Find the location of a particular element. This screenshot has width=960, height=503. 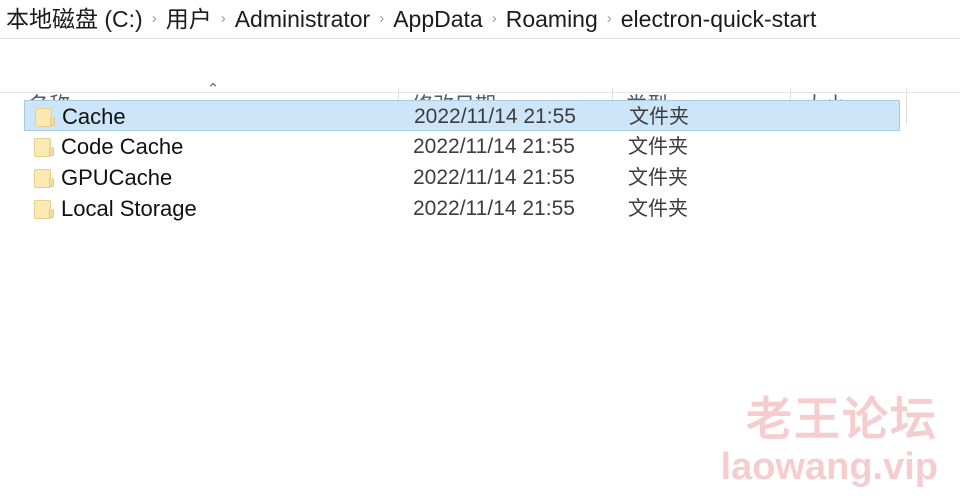

table-row: Cache 2022/11/14 21:55 文件夹 is located at coordinates (462, 115).